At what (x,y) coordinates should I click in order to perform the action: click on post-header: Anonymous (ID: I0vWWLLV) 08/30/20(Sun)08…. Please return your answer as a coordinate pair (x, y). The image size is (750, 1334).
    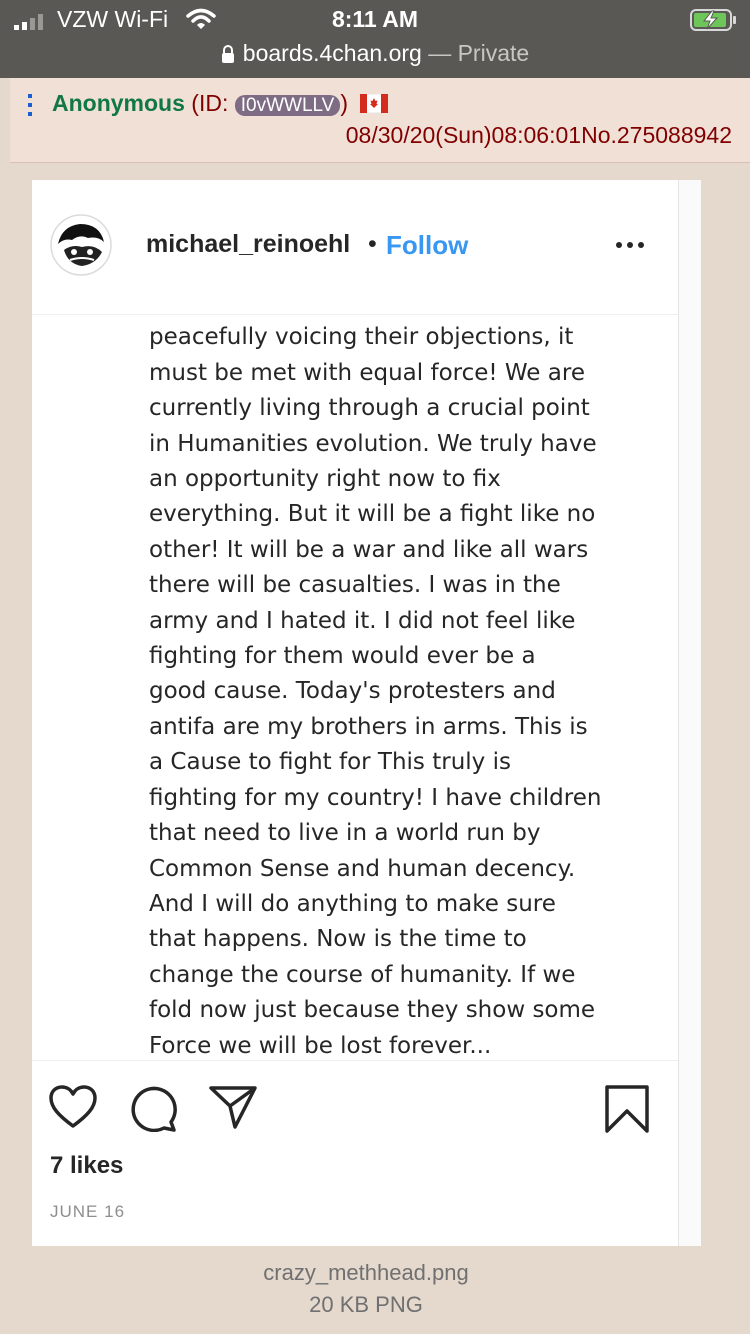
    Looking at the image, I should click on (380, 120).